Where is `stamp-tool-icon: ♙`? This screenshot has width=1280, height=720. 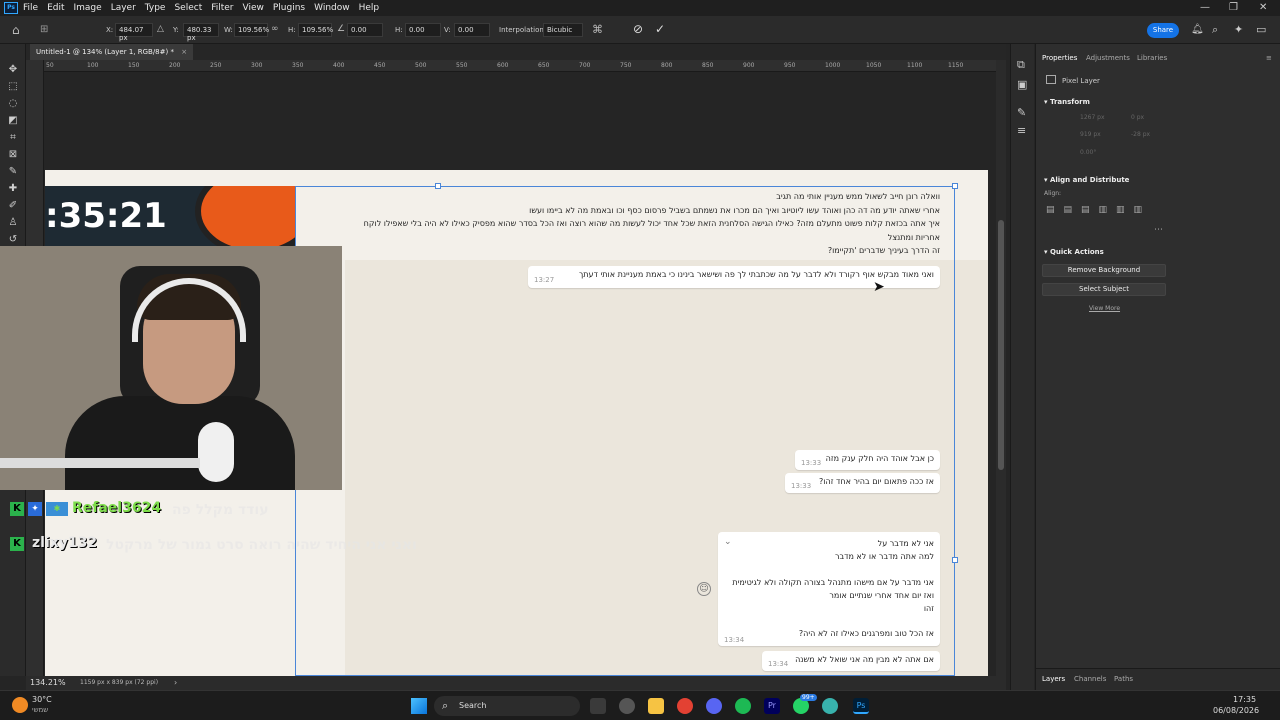 stamp-tool-icon: ♙ is located at coordinates (13, 223).